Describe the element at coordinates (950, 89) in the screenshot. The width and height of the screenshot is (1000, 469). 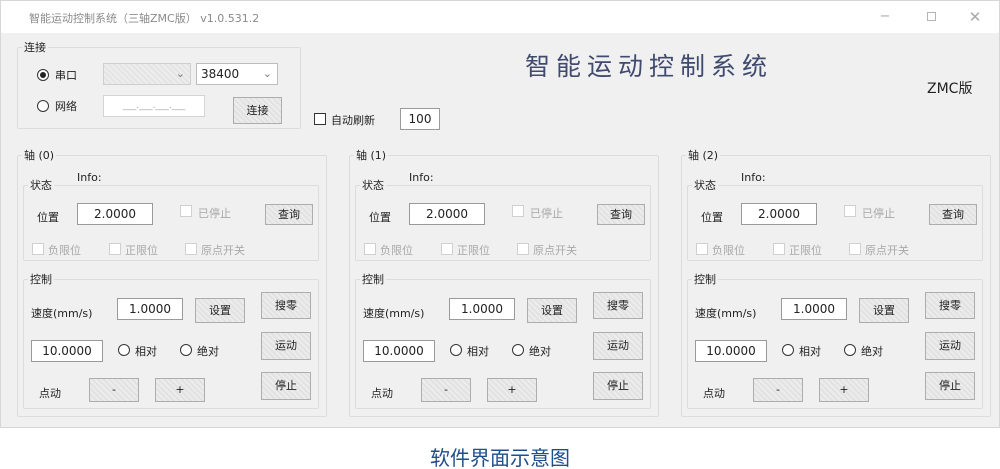
I see `version-label: ZMC版` at that location.